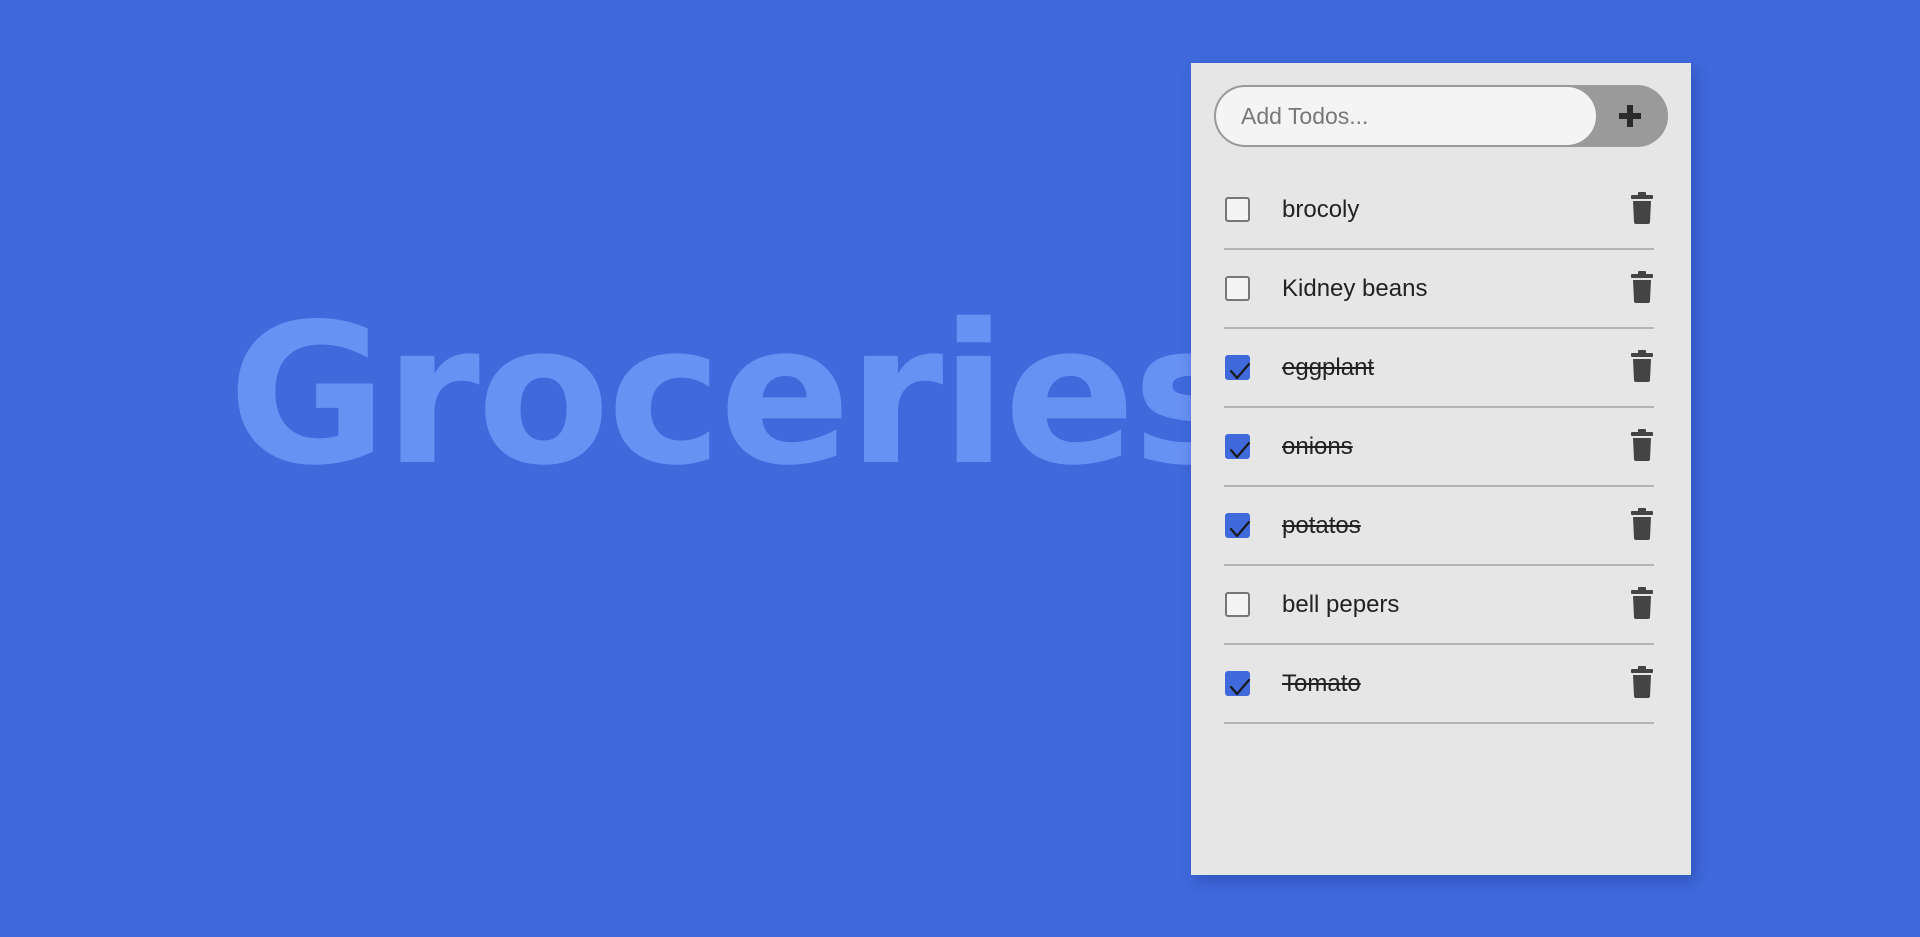 Image resolution: width=1920 pixels, height=937 pixels. Describe the element at coordinates (1321, 683) in the screenshot. I see `todo-text: Tomato` at that location.